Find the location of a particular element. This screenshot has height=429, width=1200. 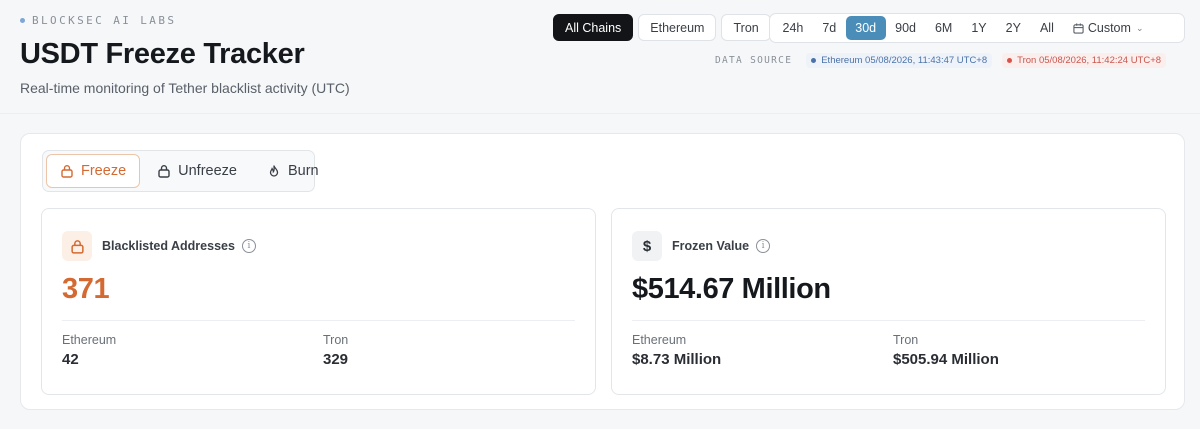

tab-freeze: Freeze is located at coordinates (93, 171).